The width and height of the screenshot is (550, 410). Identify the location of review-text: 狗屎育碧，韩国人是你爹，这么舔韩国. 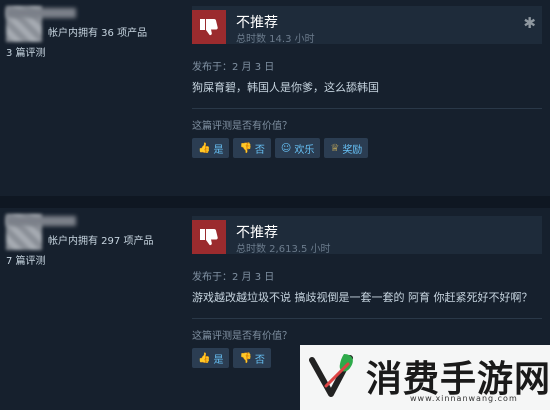
(285, 87).